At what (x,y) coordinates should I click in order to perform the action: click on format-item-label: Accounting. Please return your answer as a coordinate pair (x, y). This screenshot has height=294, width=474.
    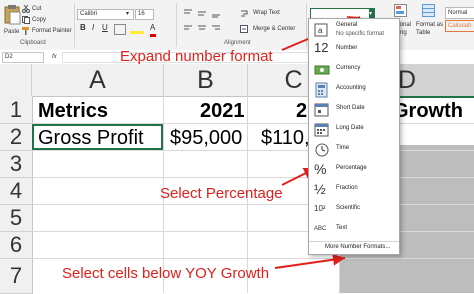
    Looking at the image, I should click on (351, 88).